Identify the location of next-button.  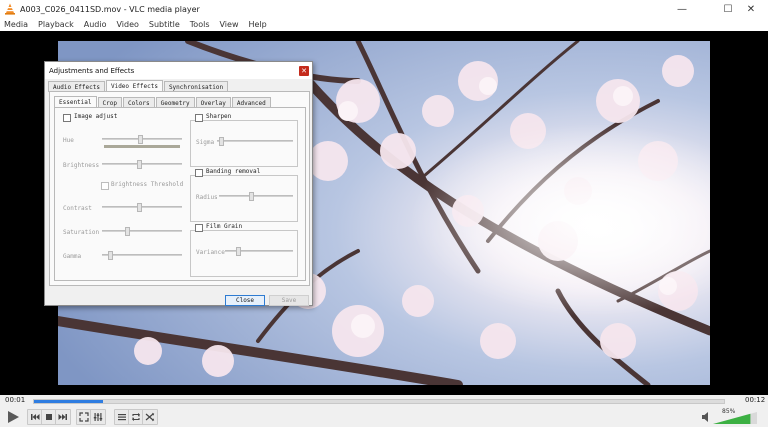
(63, 417).